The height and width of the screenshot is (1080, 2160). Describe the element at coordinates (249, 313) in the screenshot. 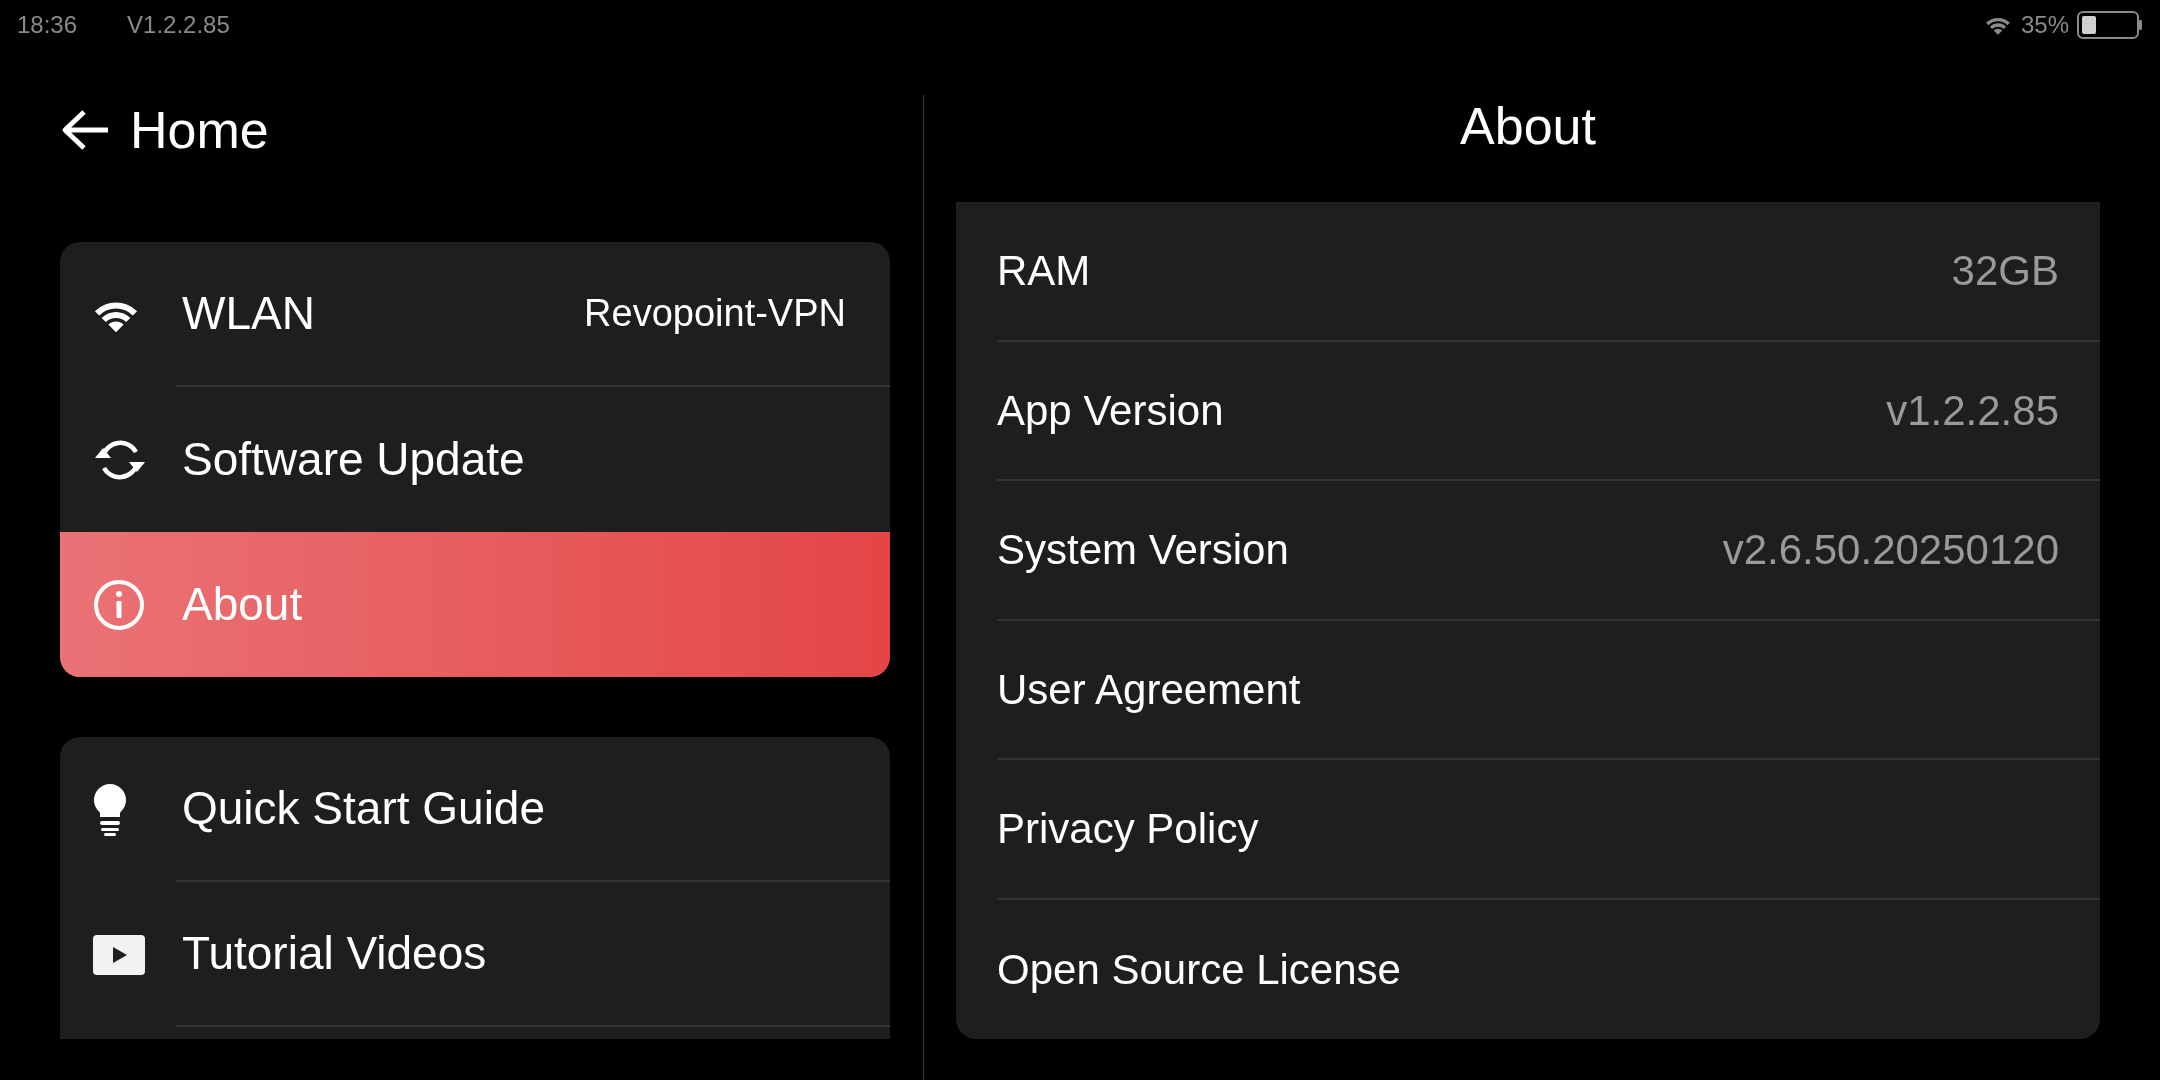

I see `menu-item-label: WLAN` at that location.